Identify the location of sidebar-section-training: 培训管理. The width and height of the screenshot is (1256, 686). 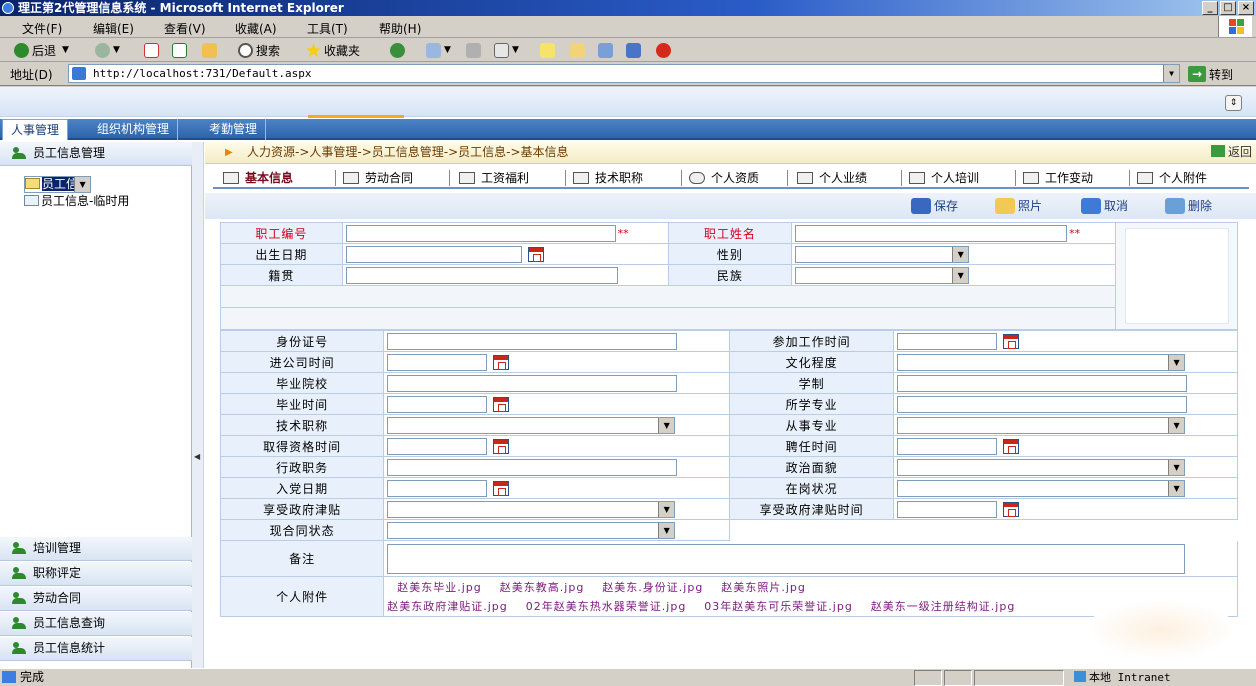
(96, 549).